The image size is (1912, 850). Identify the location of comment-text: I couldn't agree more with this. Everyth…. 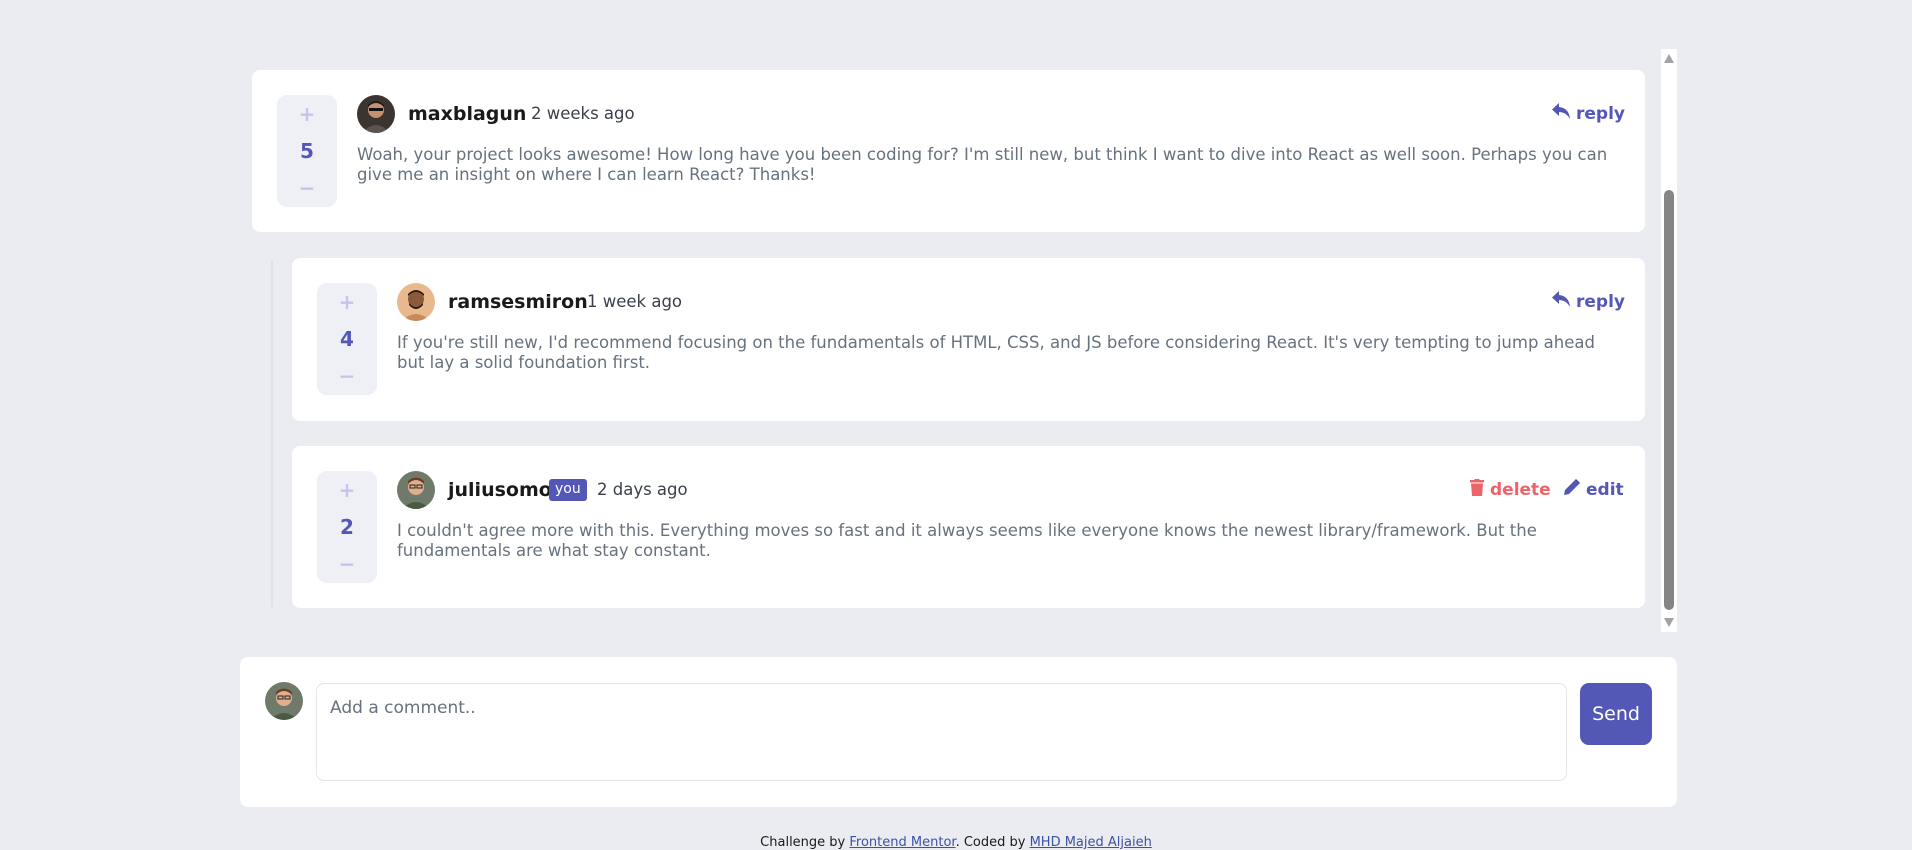
(967, 540).